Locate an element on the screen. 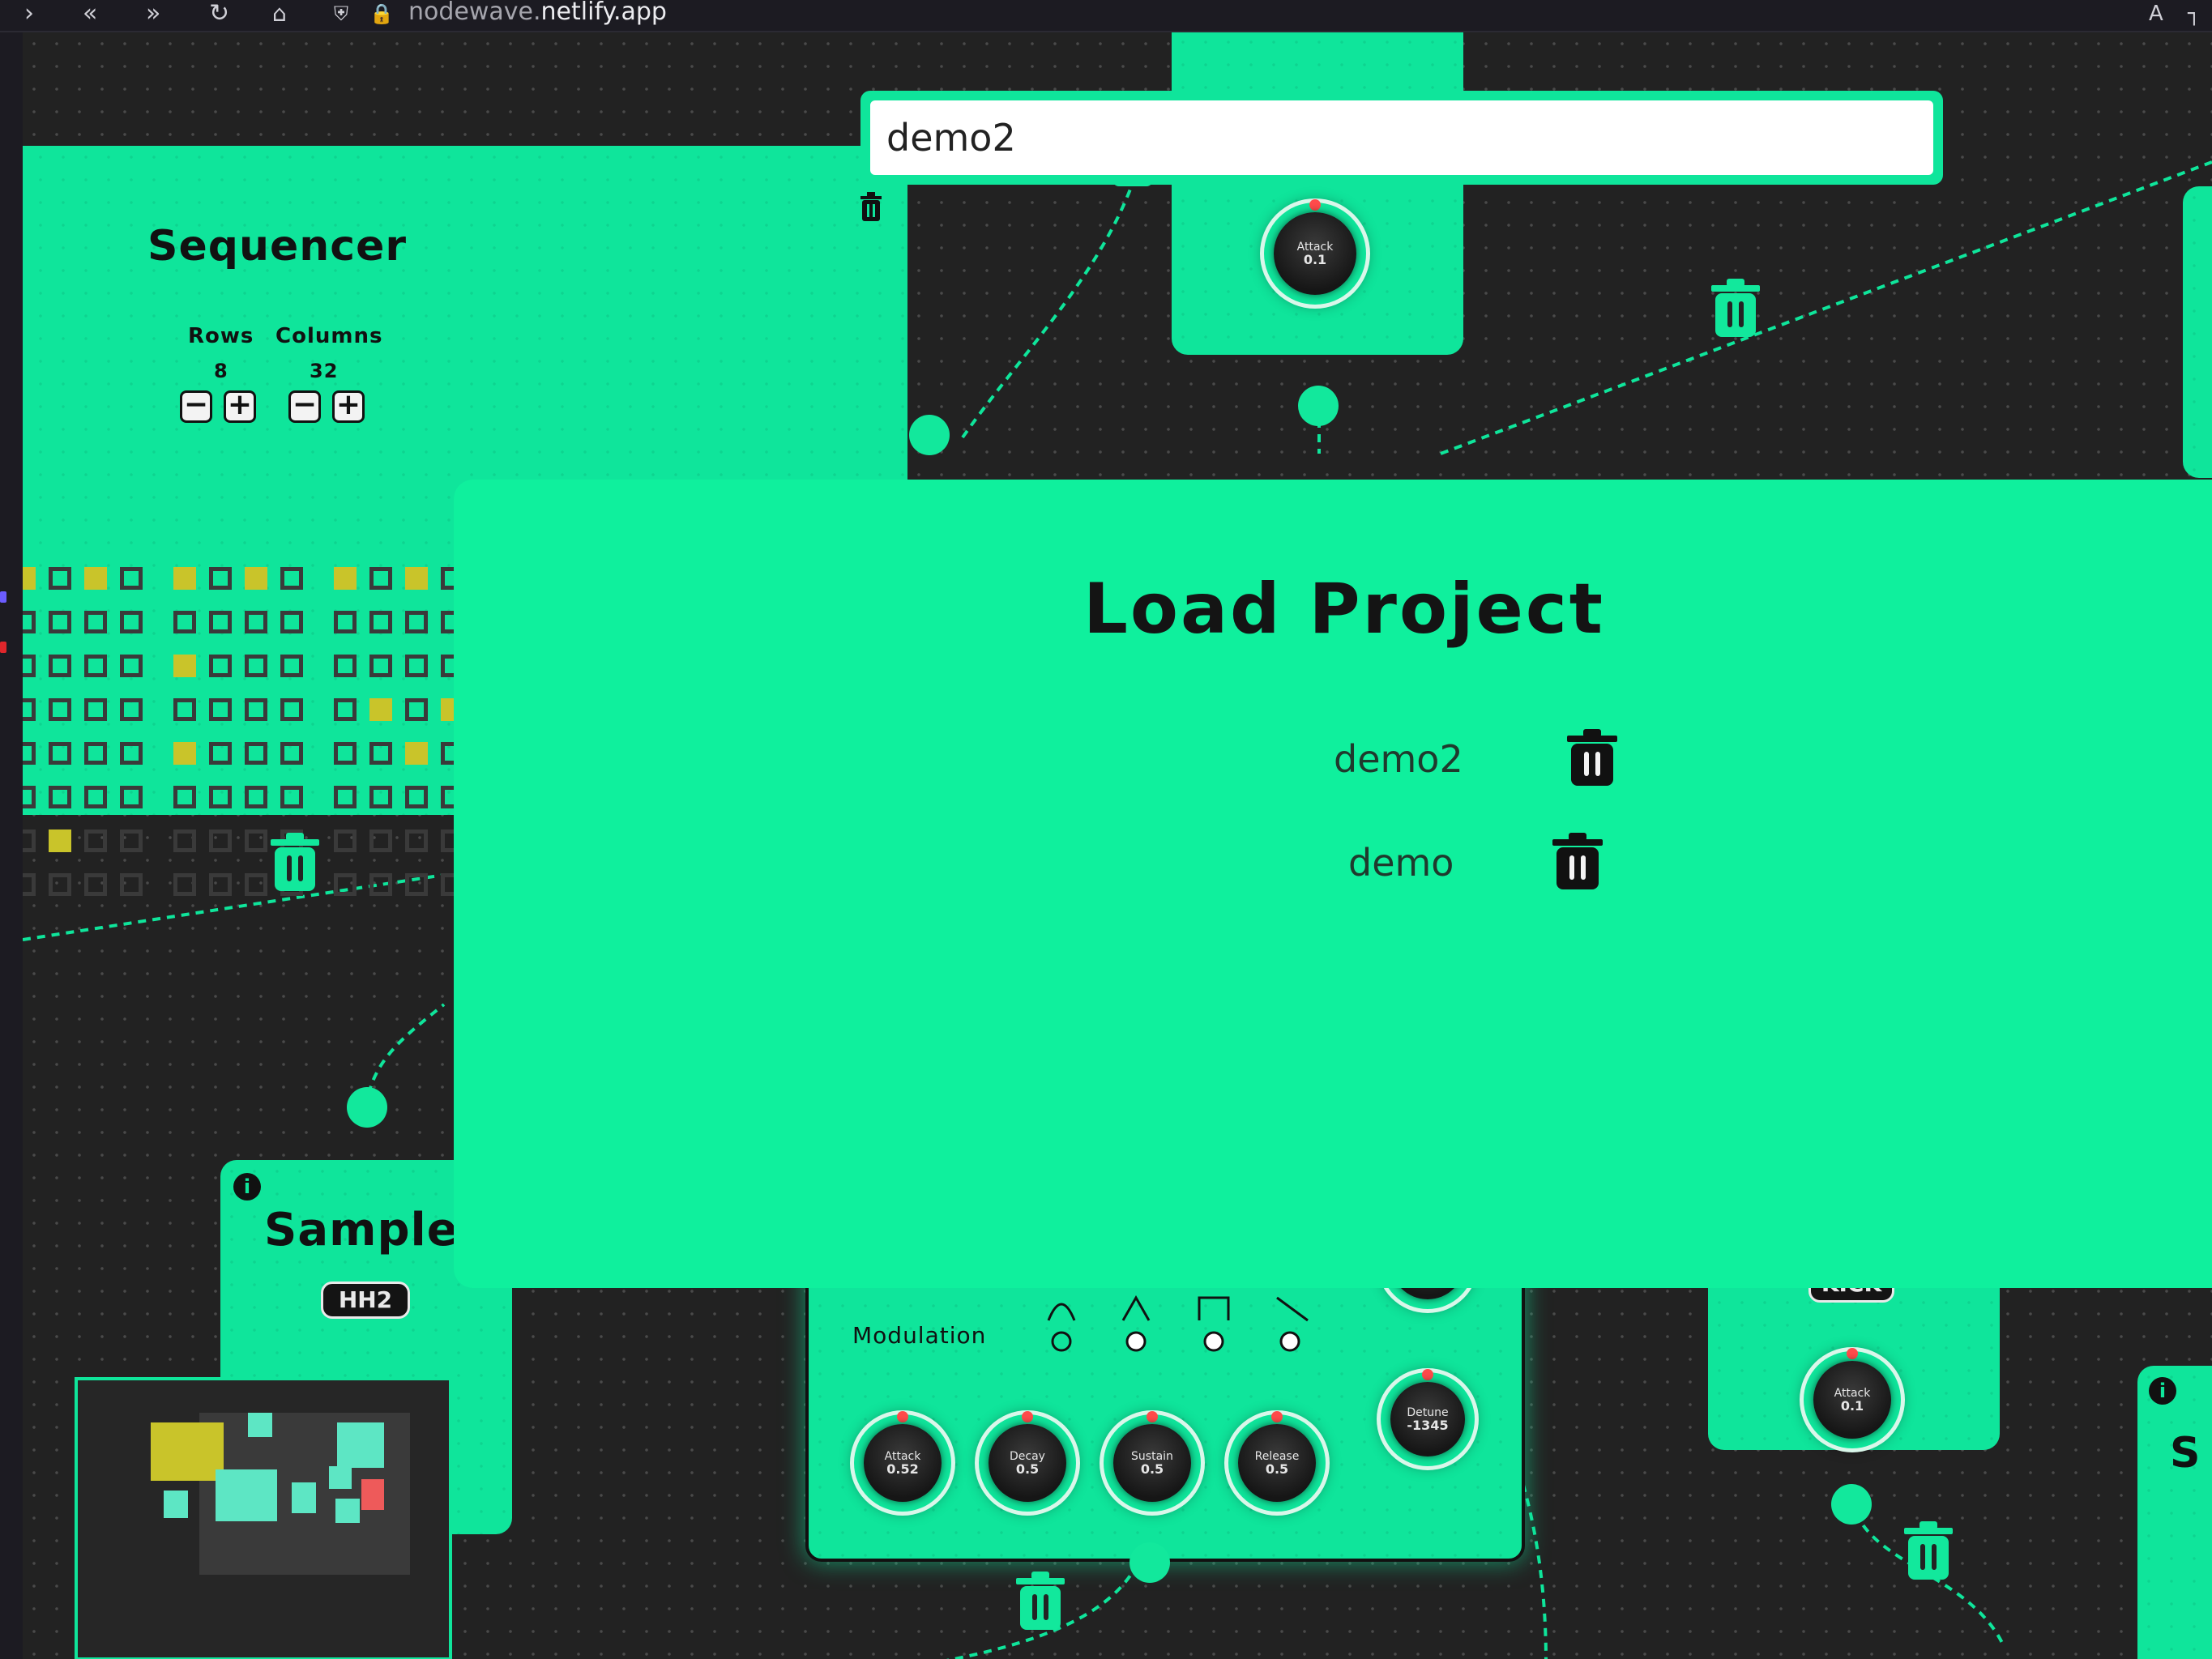  hh-sampler-node: HH Attack0.1 is located at coordinates (1317, 193).